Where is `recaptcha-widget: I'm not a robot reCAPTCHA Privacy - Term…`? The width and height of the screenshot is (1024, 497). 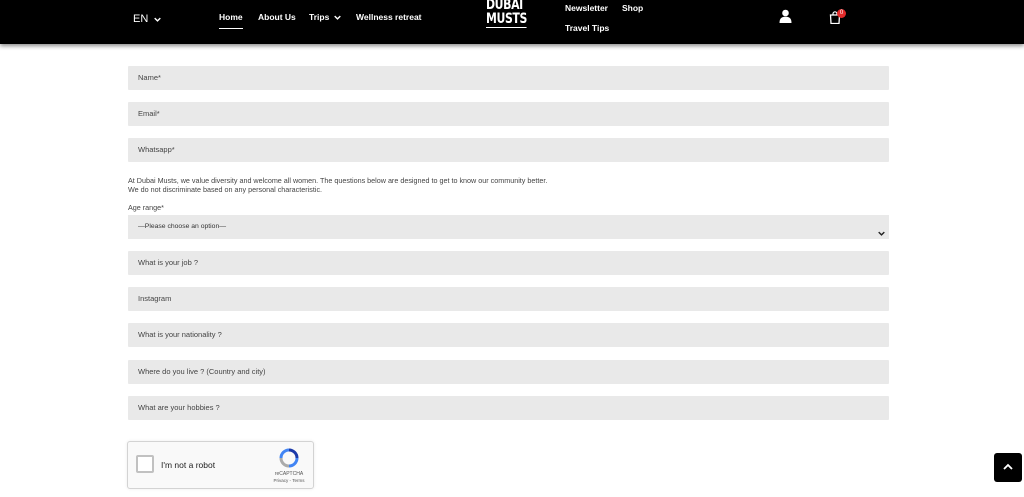
recaptcha-widget: I'm not a robot reCAPTCHA Privacy - Term… is located at coordinates (220, 465).